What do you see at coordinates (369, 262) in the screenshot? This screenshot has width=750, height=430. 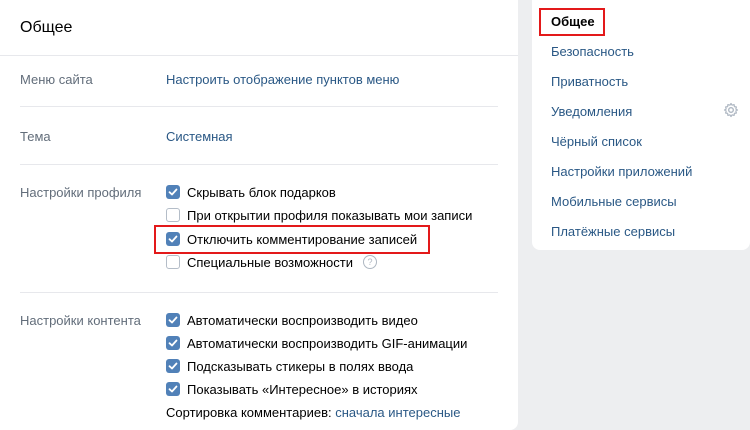 I see `help-icon: ?` at bounding box center [369, 262].